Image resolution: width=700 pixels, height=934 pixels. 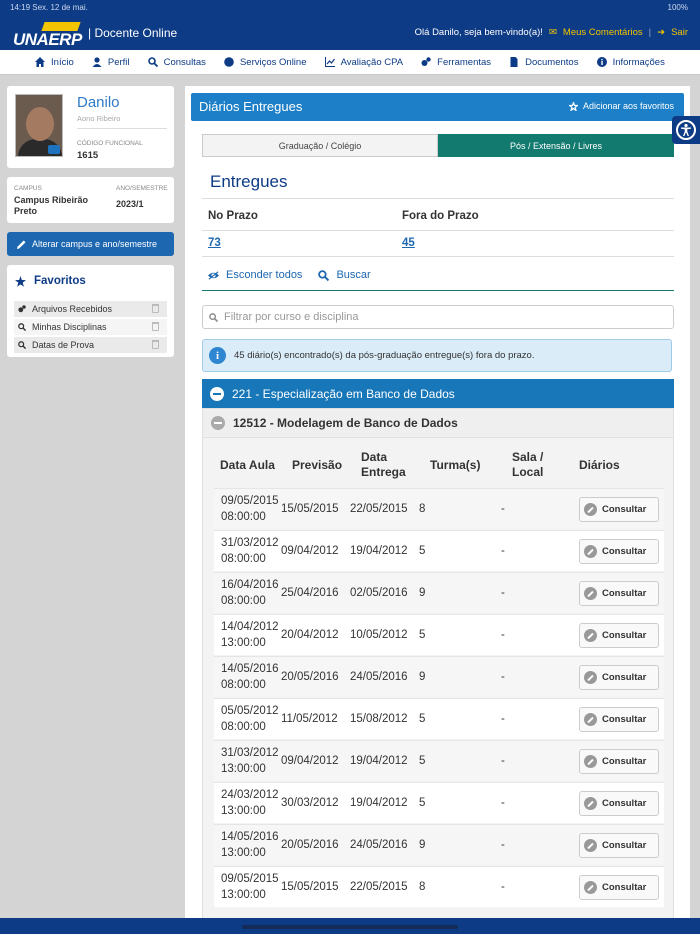 What do you see at coordinates (350, 927) in the screenshot?
I see `home-indicator` at bounding box center [350, 927].